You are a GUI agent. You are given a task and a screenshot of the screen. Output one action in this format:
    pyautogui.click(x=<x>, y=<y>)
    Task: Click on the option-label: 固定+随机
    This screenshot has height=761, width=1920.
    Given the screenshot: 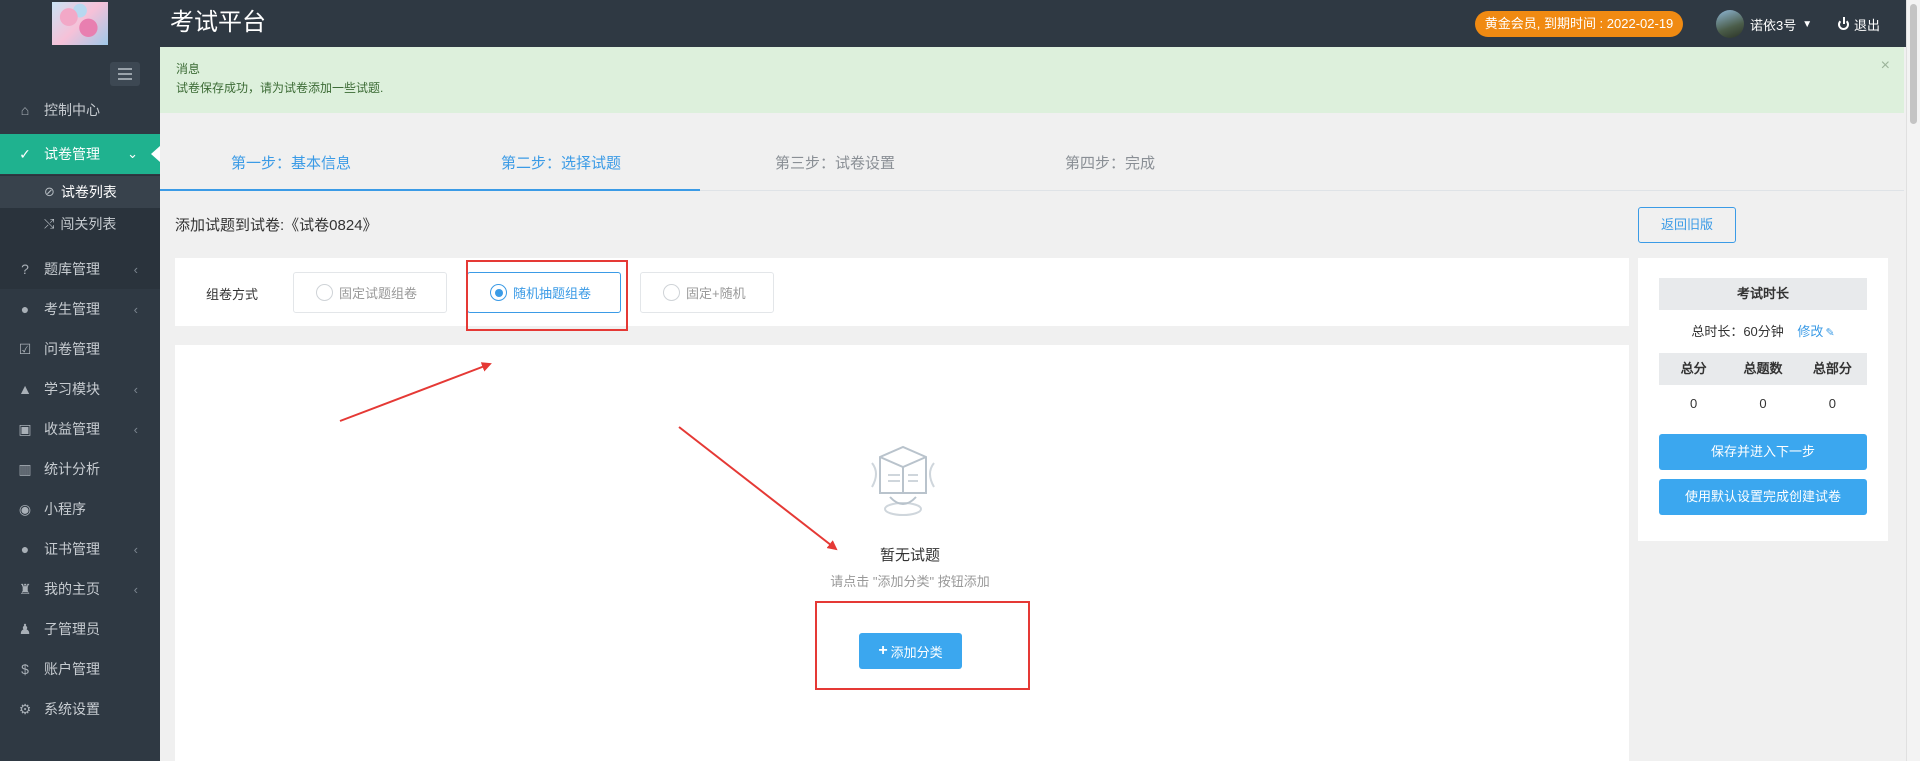 What is the action you would take?
    pyautogui.click(x=716, y=293)
    